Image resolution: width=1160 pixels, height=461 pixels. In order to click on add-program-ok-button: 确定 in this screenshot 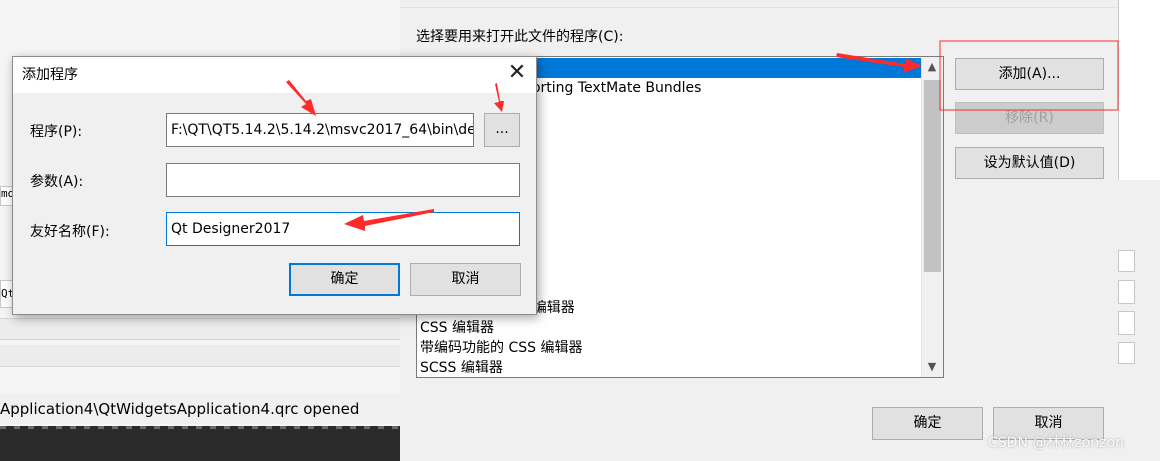, I will do `click(344, 279)`.